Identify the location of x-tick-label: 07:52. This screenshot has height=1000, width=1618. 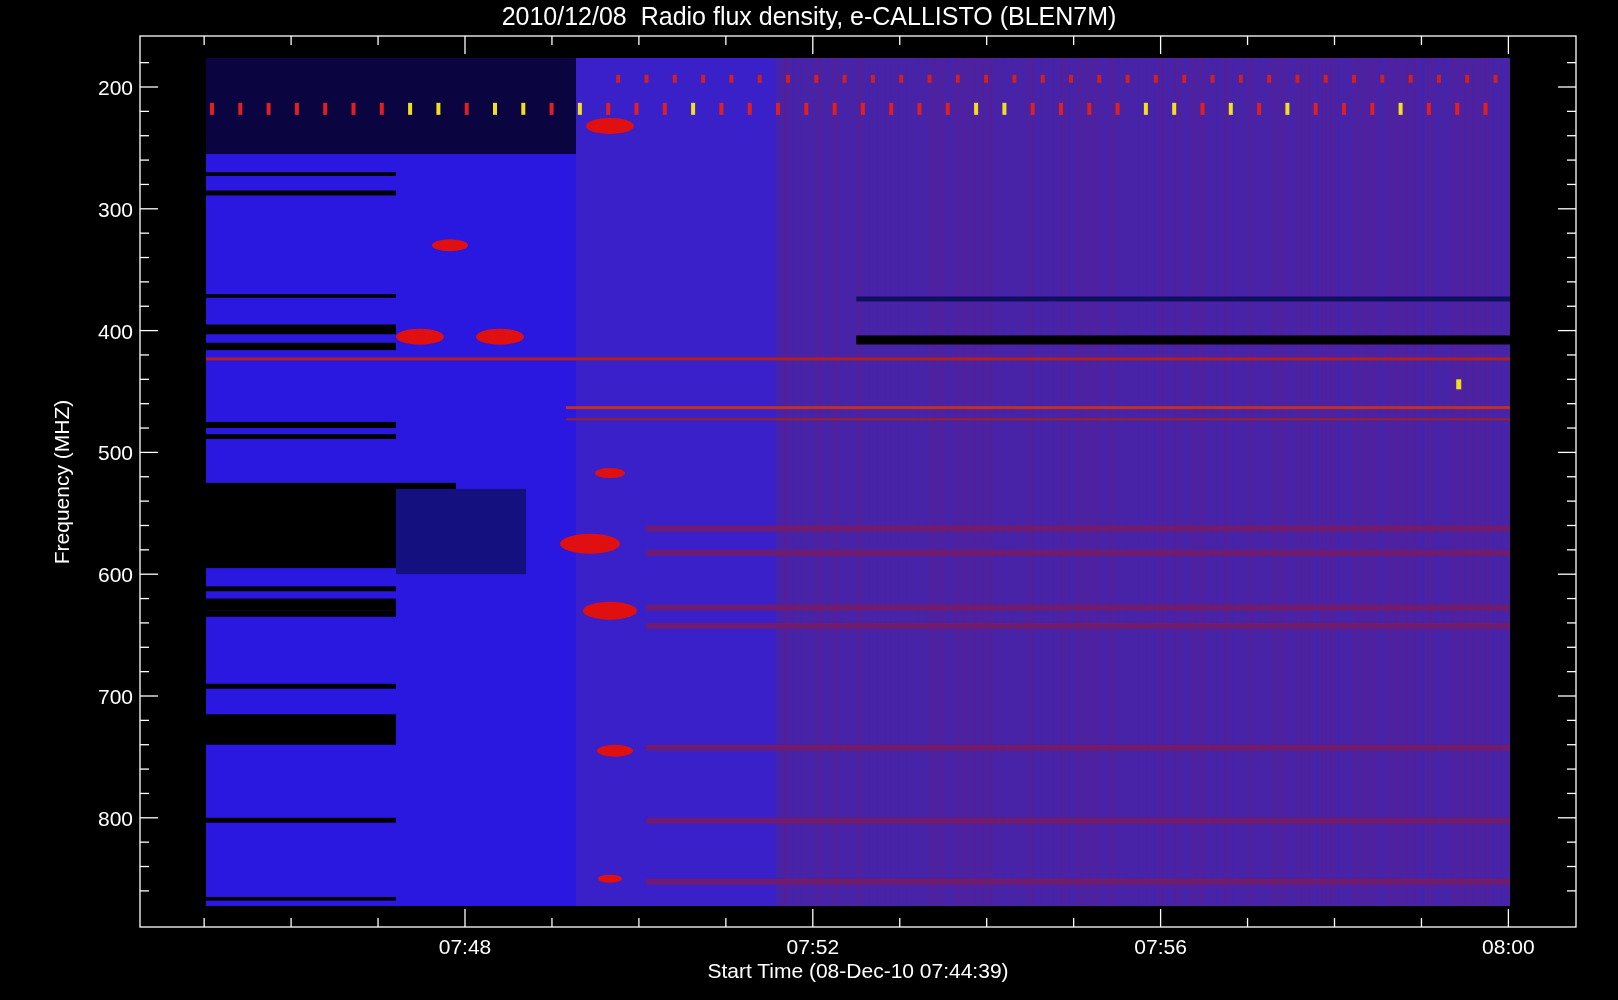
(813, 946).